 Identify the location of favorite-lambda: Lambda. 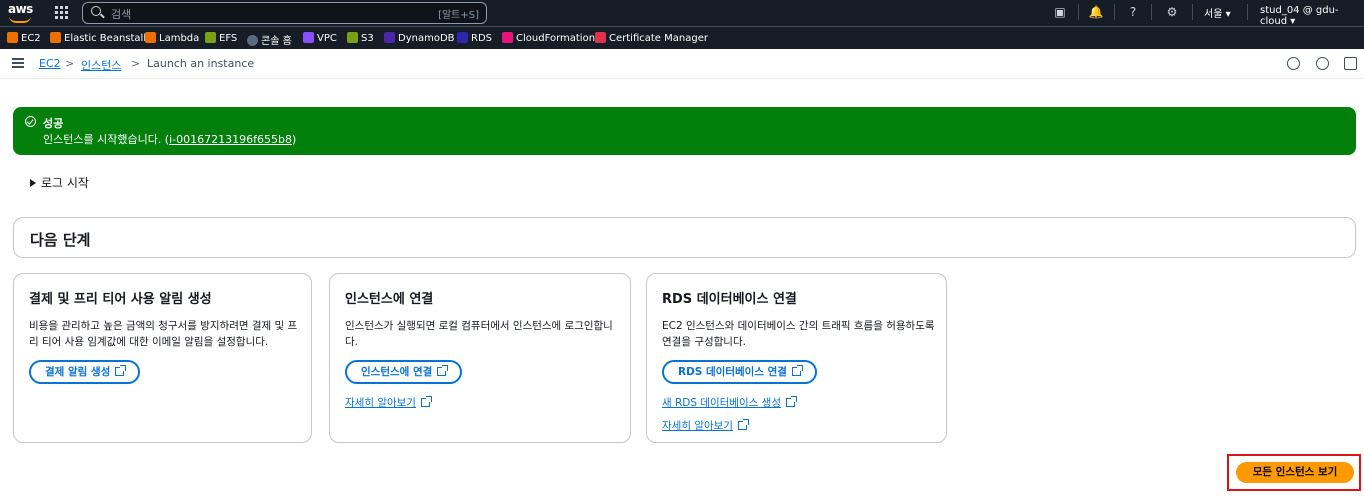
(172, 38).